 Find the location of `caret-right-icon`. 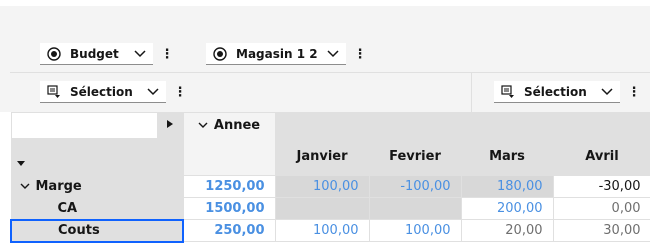

caret-right-icon is located at coordinates (170, 123).